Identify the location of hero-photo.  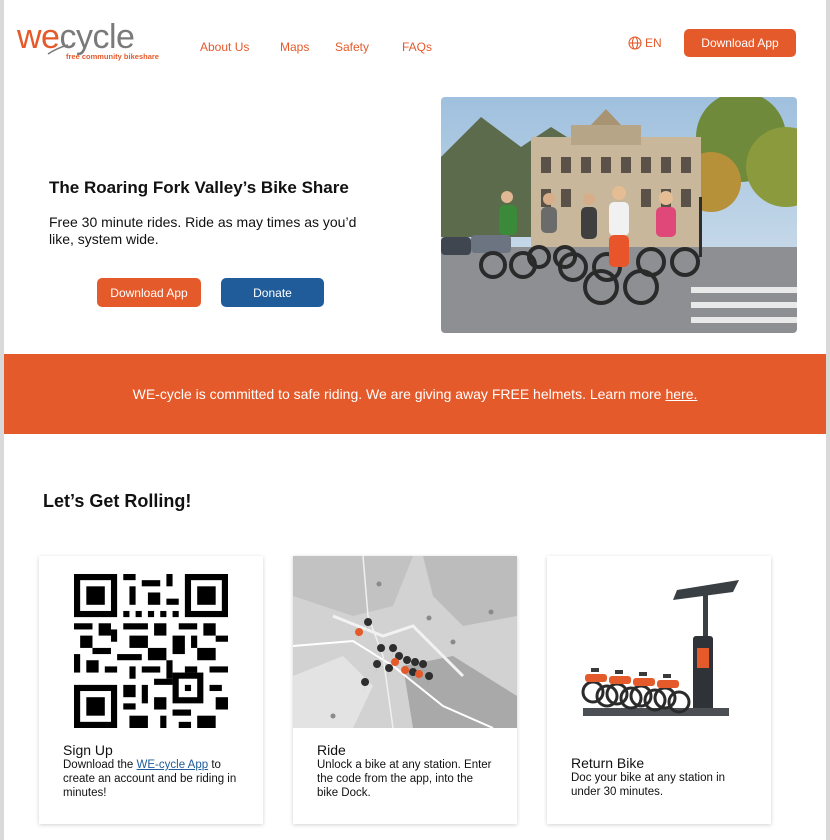
(619, 215).